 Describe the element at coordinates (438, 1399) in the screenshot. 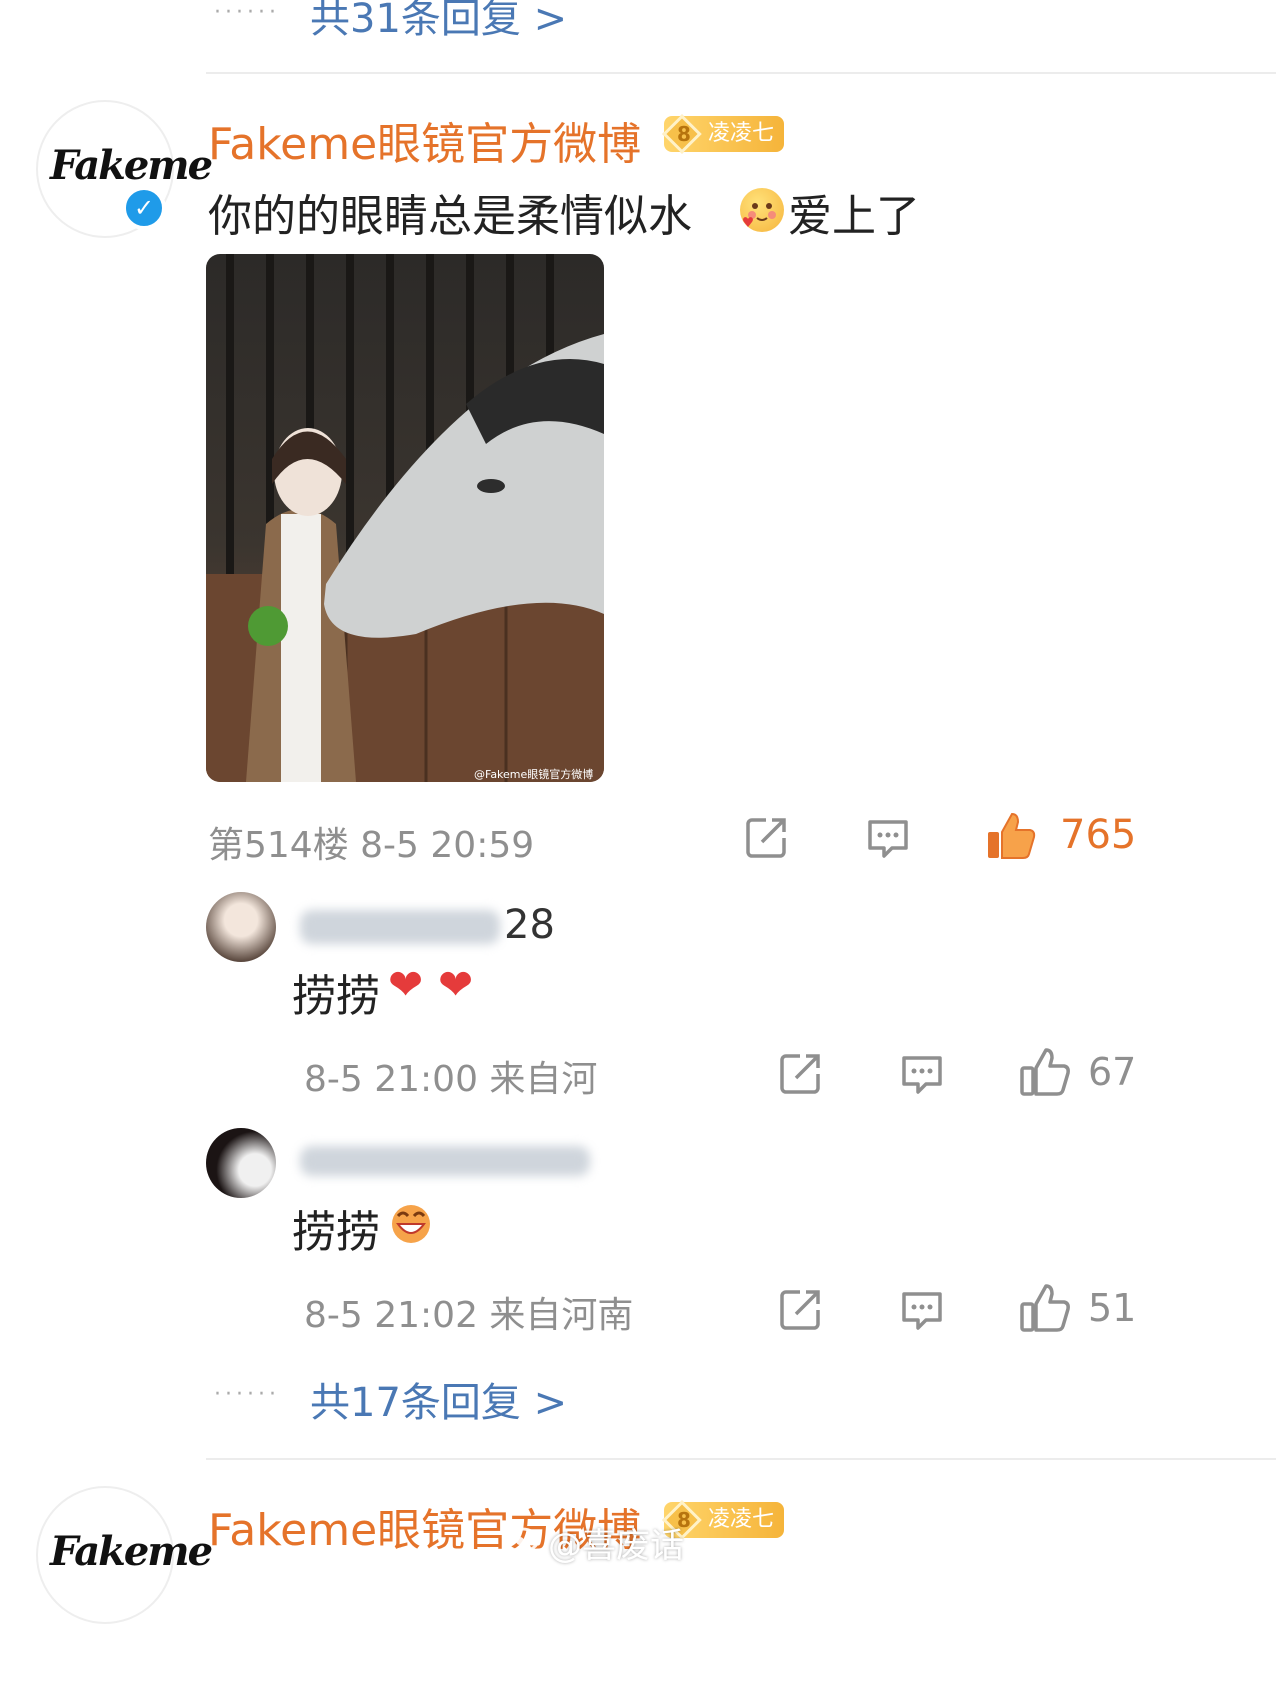

I see `view-replies-link: 共17条回复 >` at that location.